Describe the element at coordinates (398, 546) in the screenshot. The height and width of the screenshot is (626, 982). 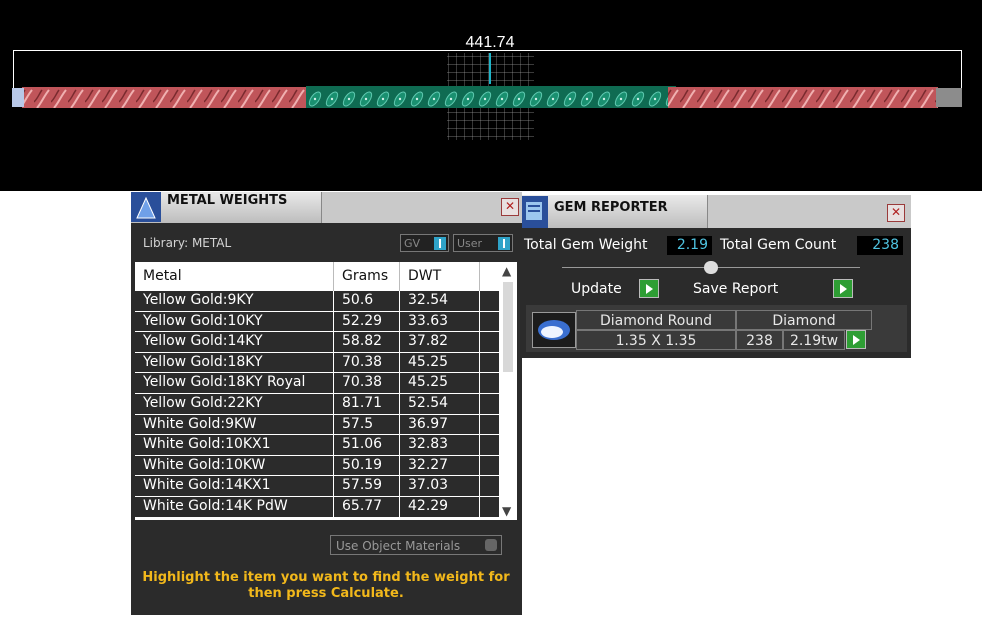
I see `use-object-materials-label: Use Object Materials` at that location.